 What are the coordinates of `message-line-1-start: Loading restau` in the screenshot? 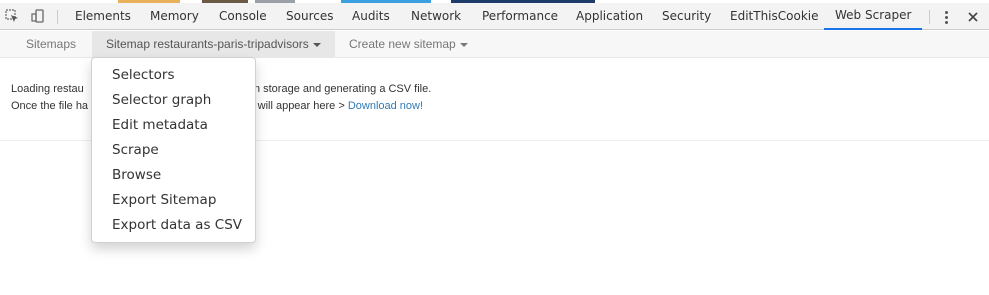 It's located at (47, 89).